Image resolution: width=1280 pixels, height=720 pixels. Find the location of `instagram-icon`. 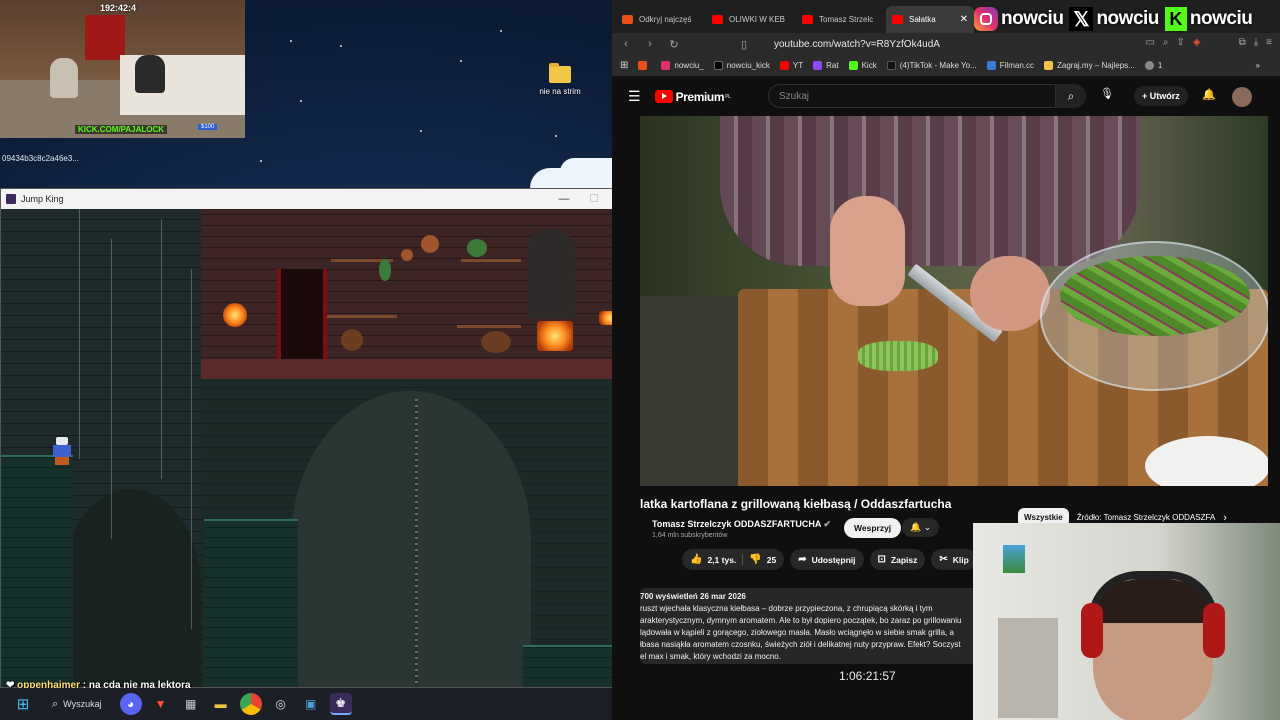

instagram-icon is located at coordinates (666, 65).